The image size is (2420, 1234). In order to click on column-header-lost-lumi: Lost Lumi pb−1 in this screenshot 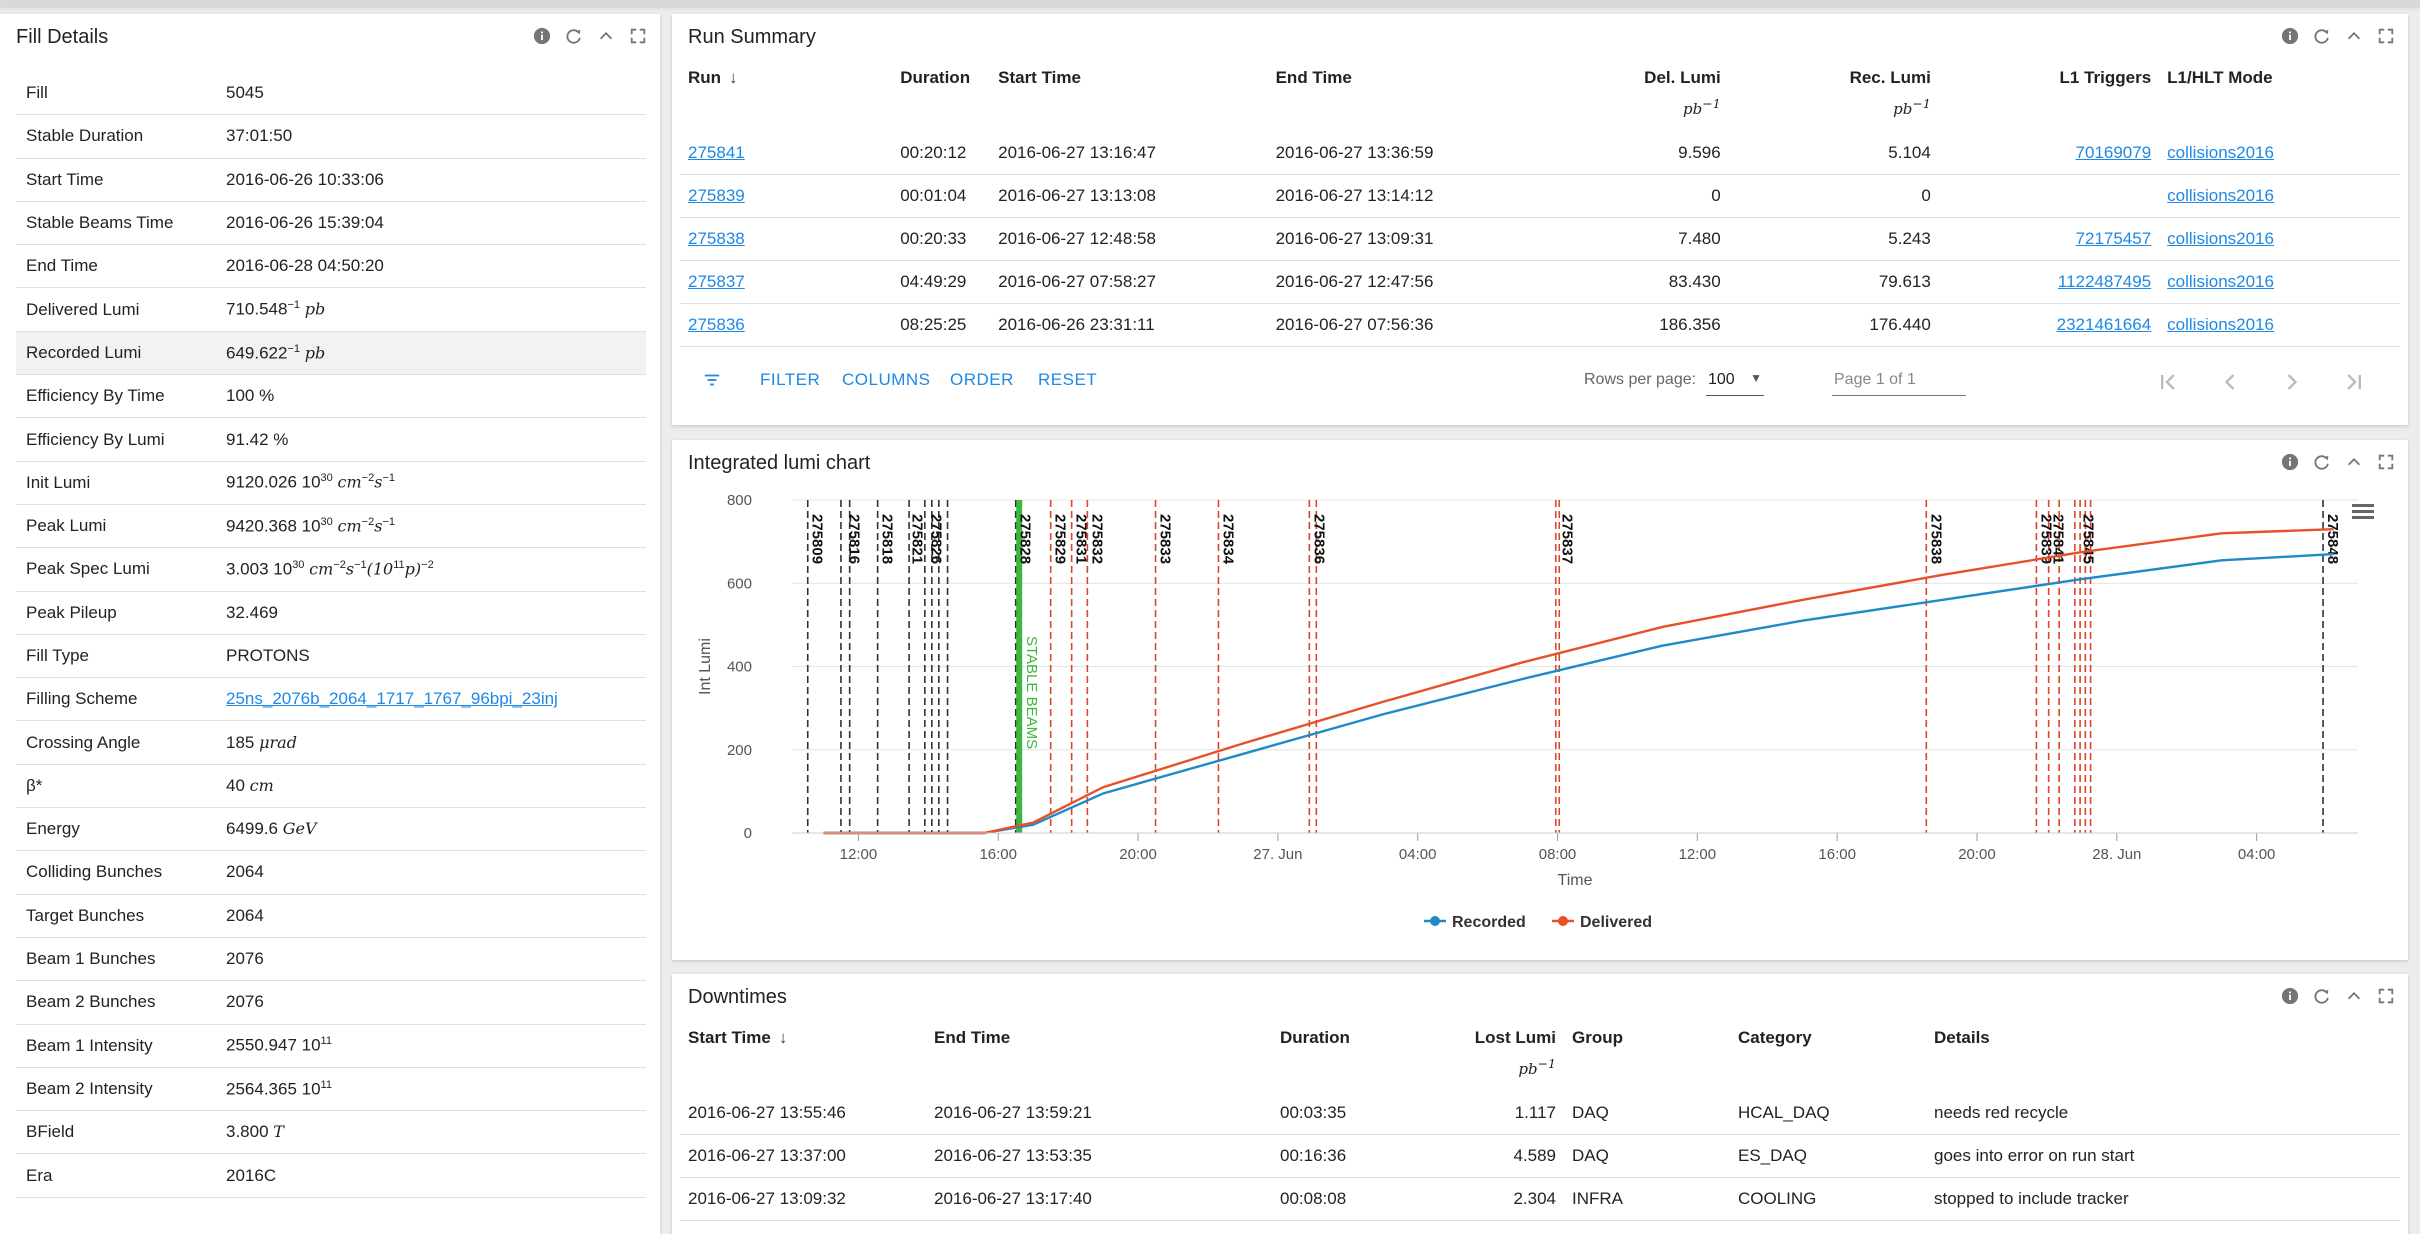, I will do `click(1486, 1060)`.